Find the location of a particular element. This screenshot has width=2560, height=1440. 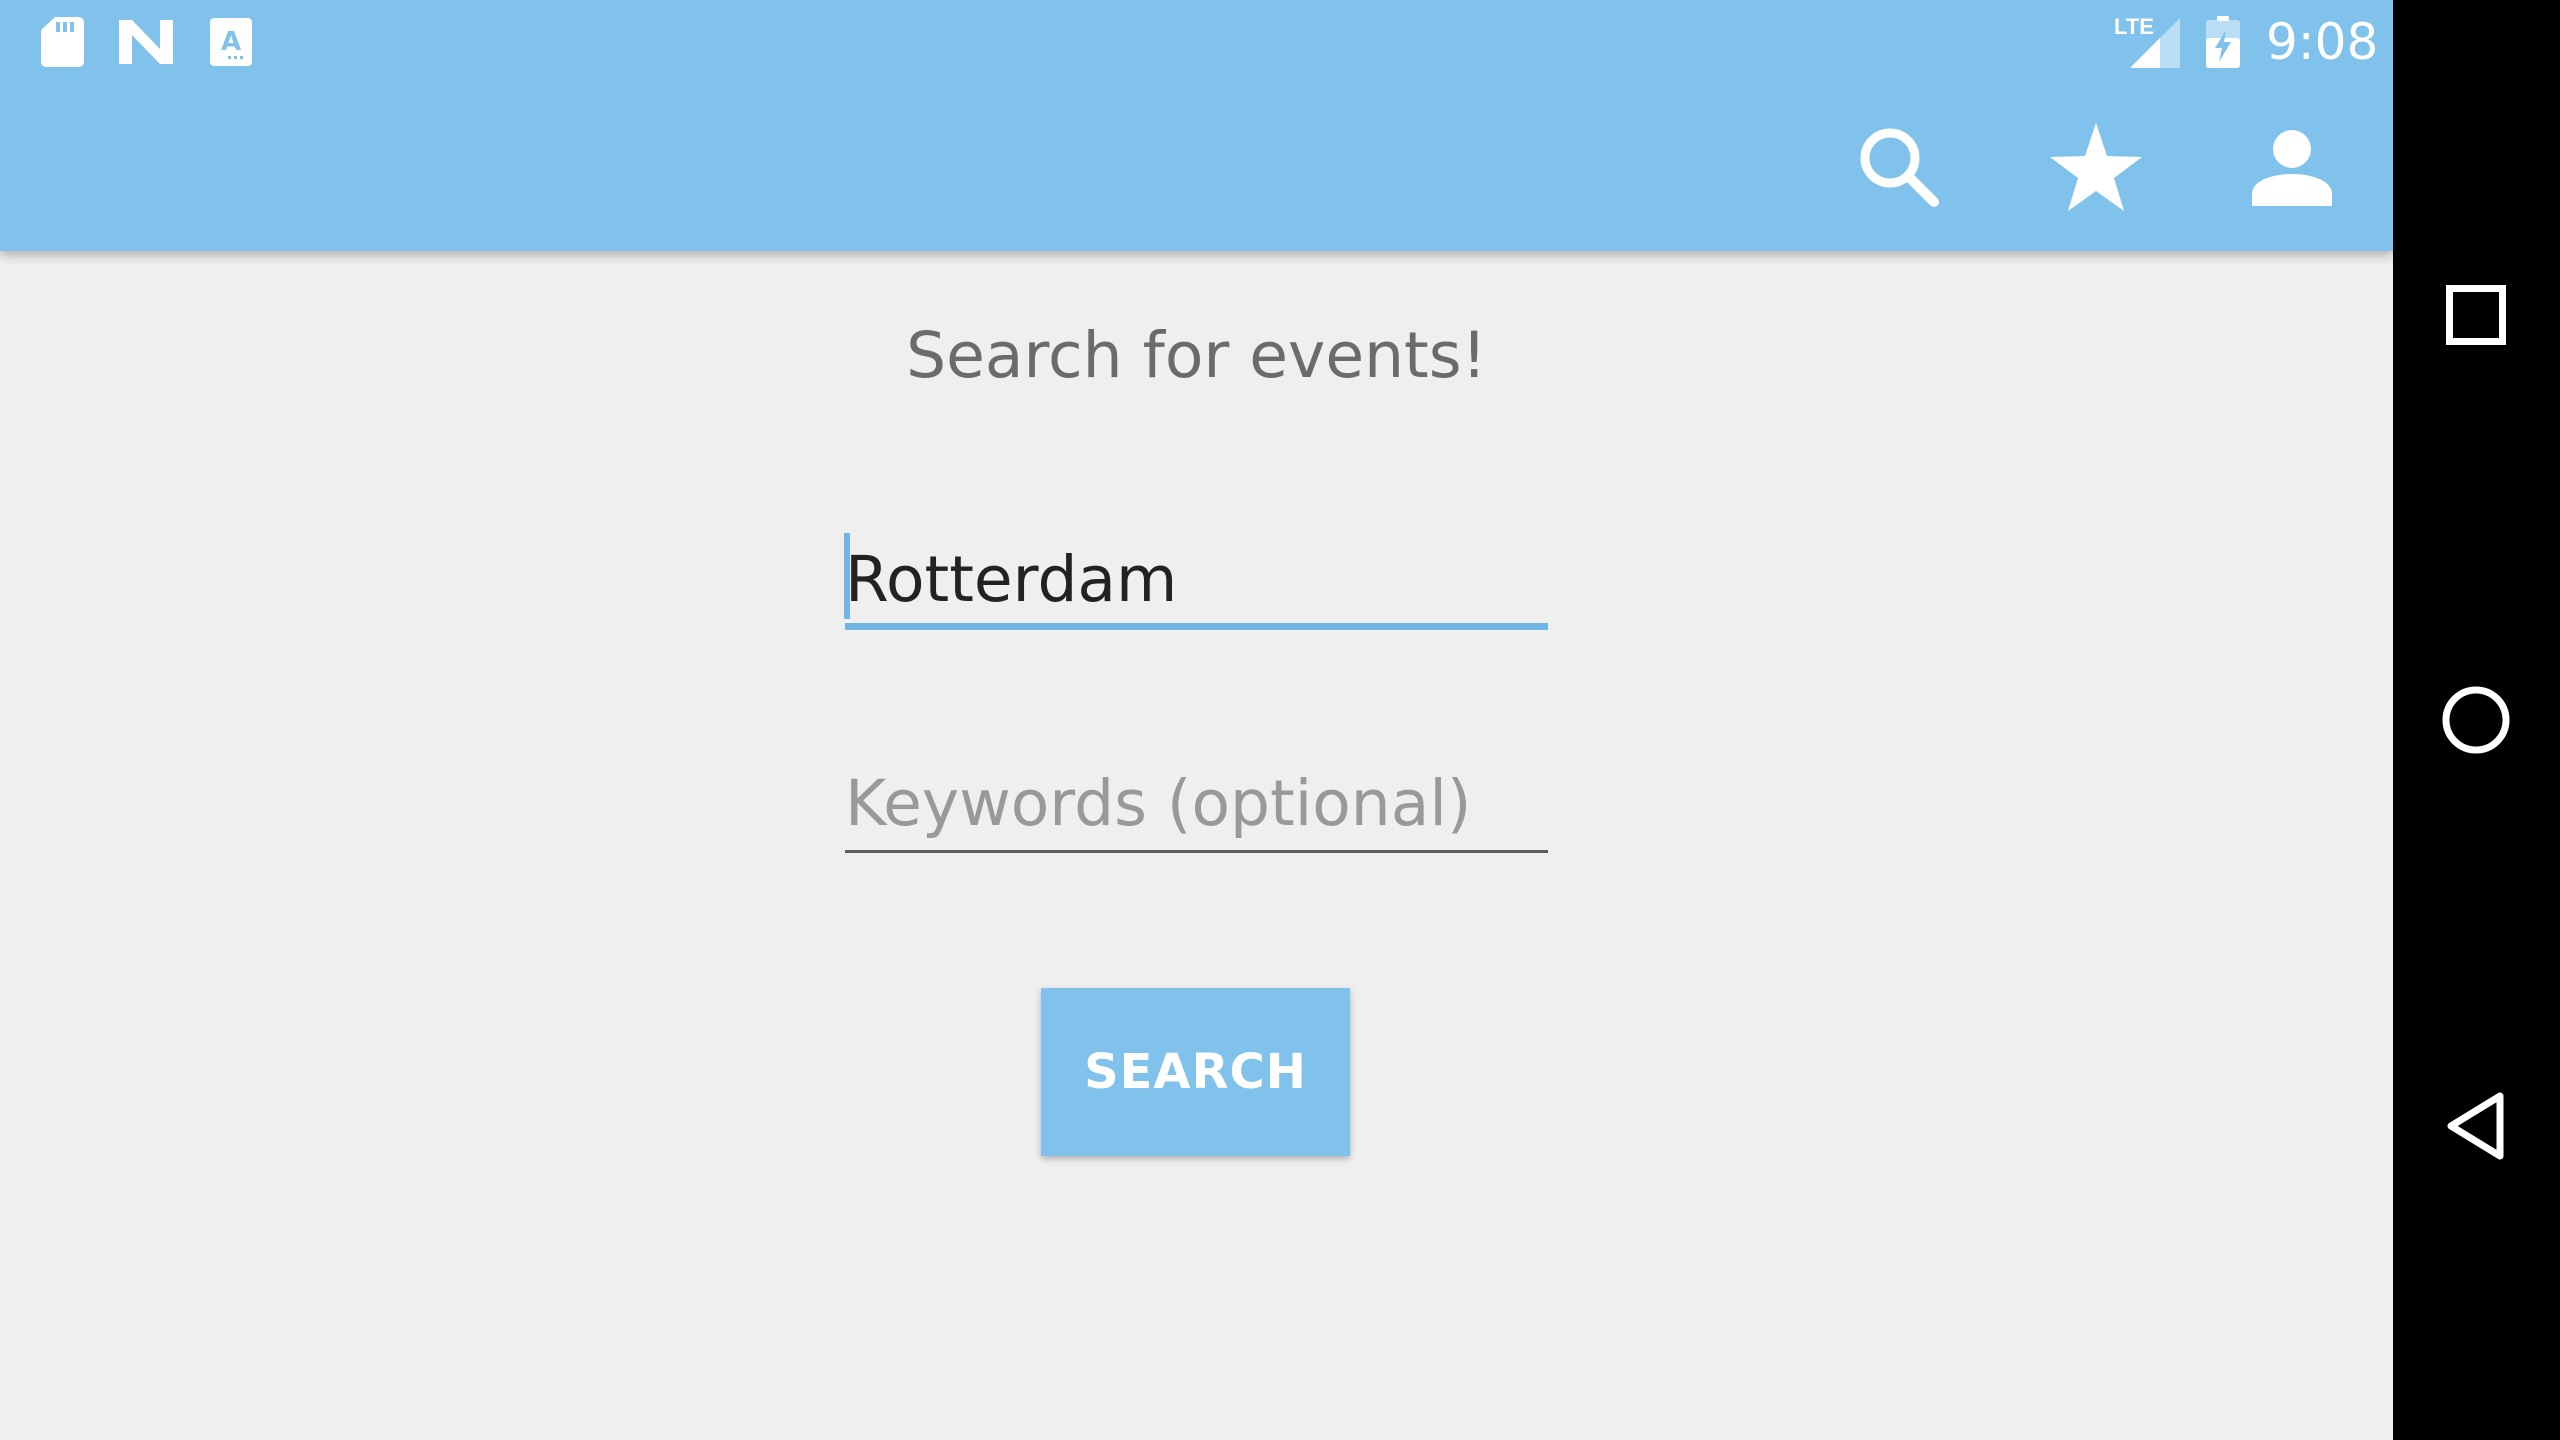

star-icon is located at coordinates (2096, 167).